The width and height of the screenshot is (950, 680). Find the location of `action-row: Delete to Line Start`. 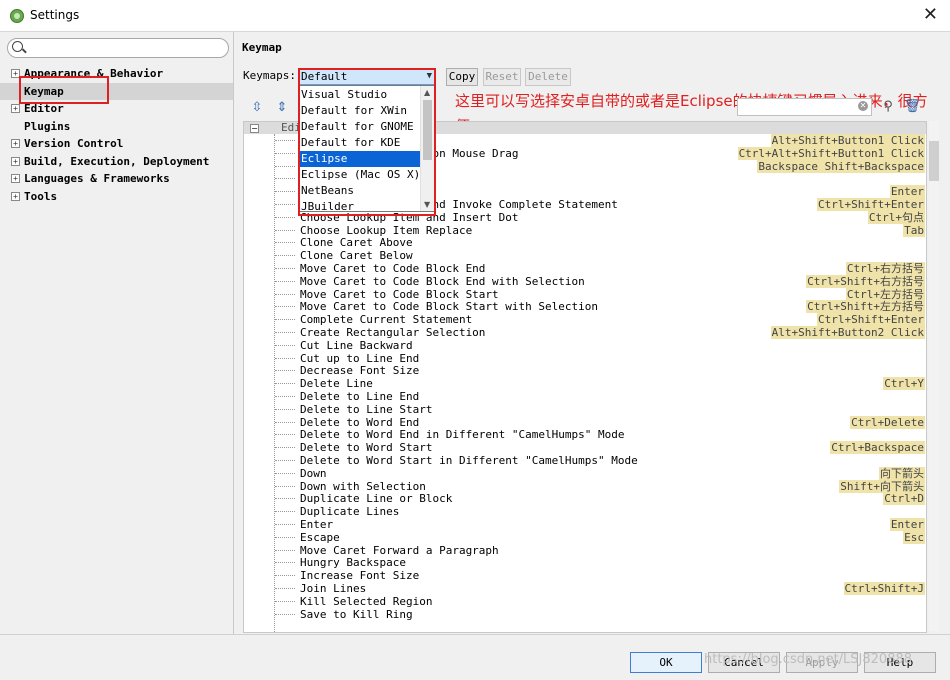

action-row: Delete to Line Start is located at coordinates (585, 409).